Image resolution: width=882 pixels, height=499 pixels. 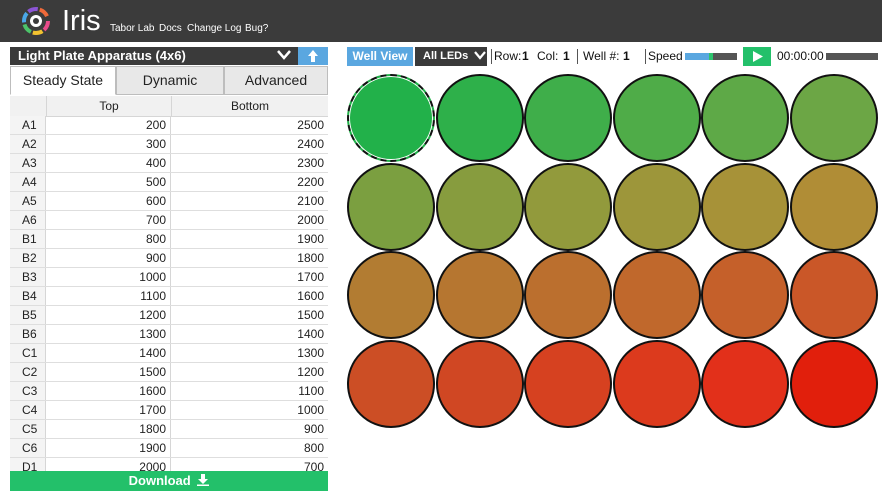 I want to click on top-intensity-cell: 1700, so click(x=109, y=410).